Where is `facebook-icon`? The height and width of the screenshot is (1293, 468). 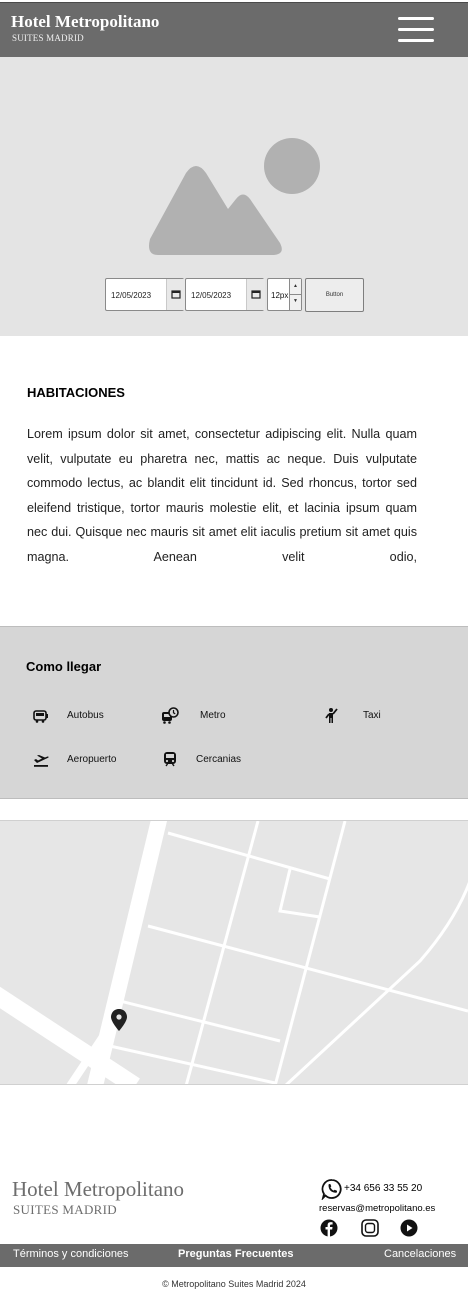
facebook-icon is located at coordinates (329, 1228).